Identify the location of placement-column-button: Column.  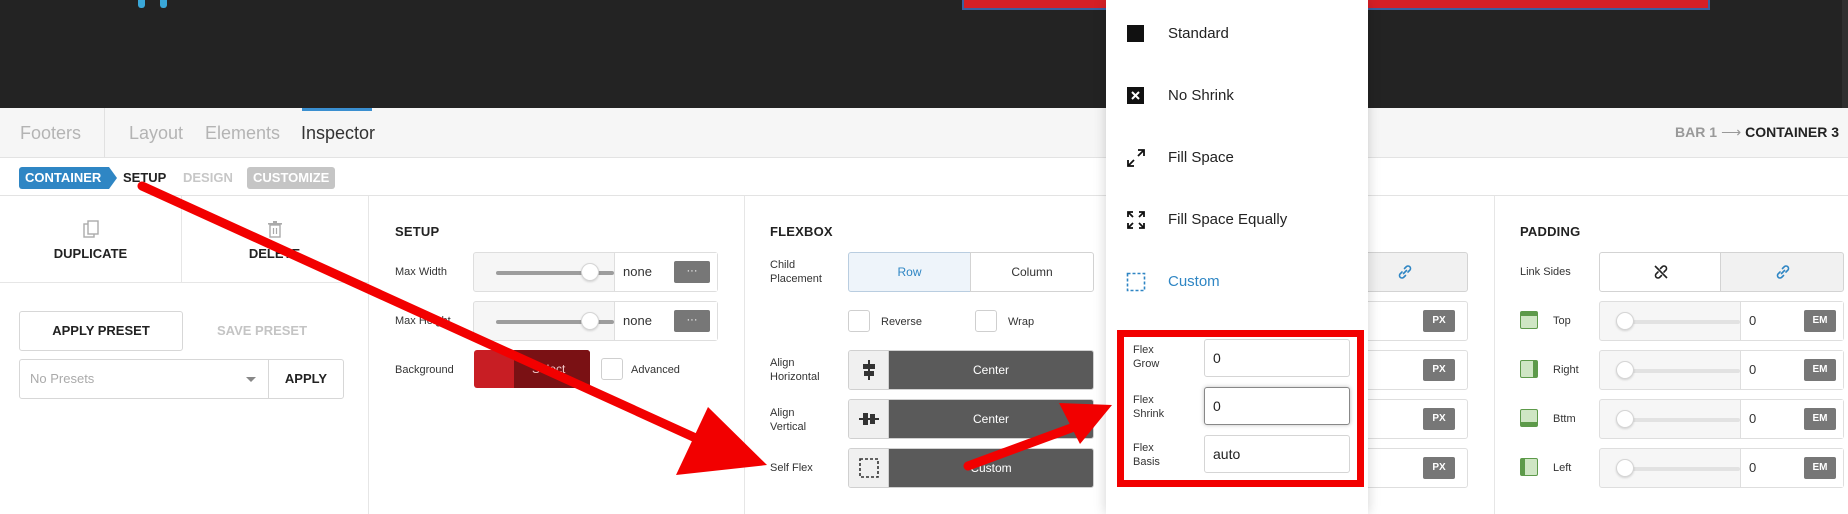
(1032, 272).